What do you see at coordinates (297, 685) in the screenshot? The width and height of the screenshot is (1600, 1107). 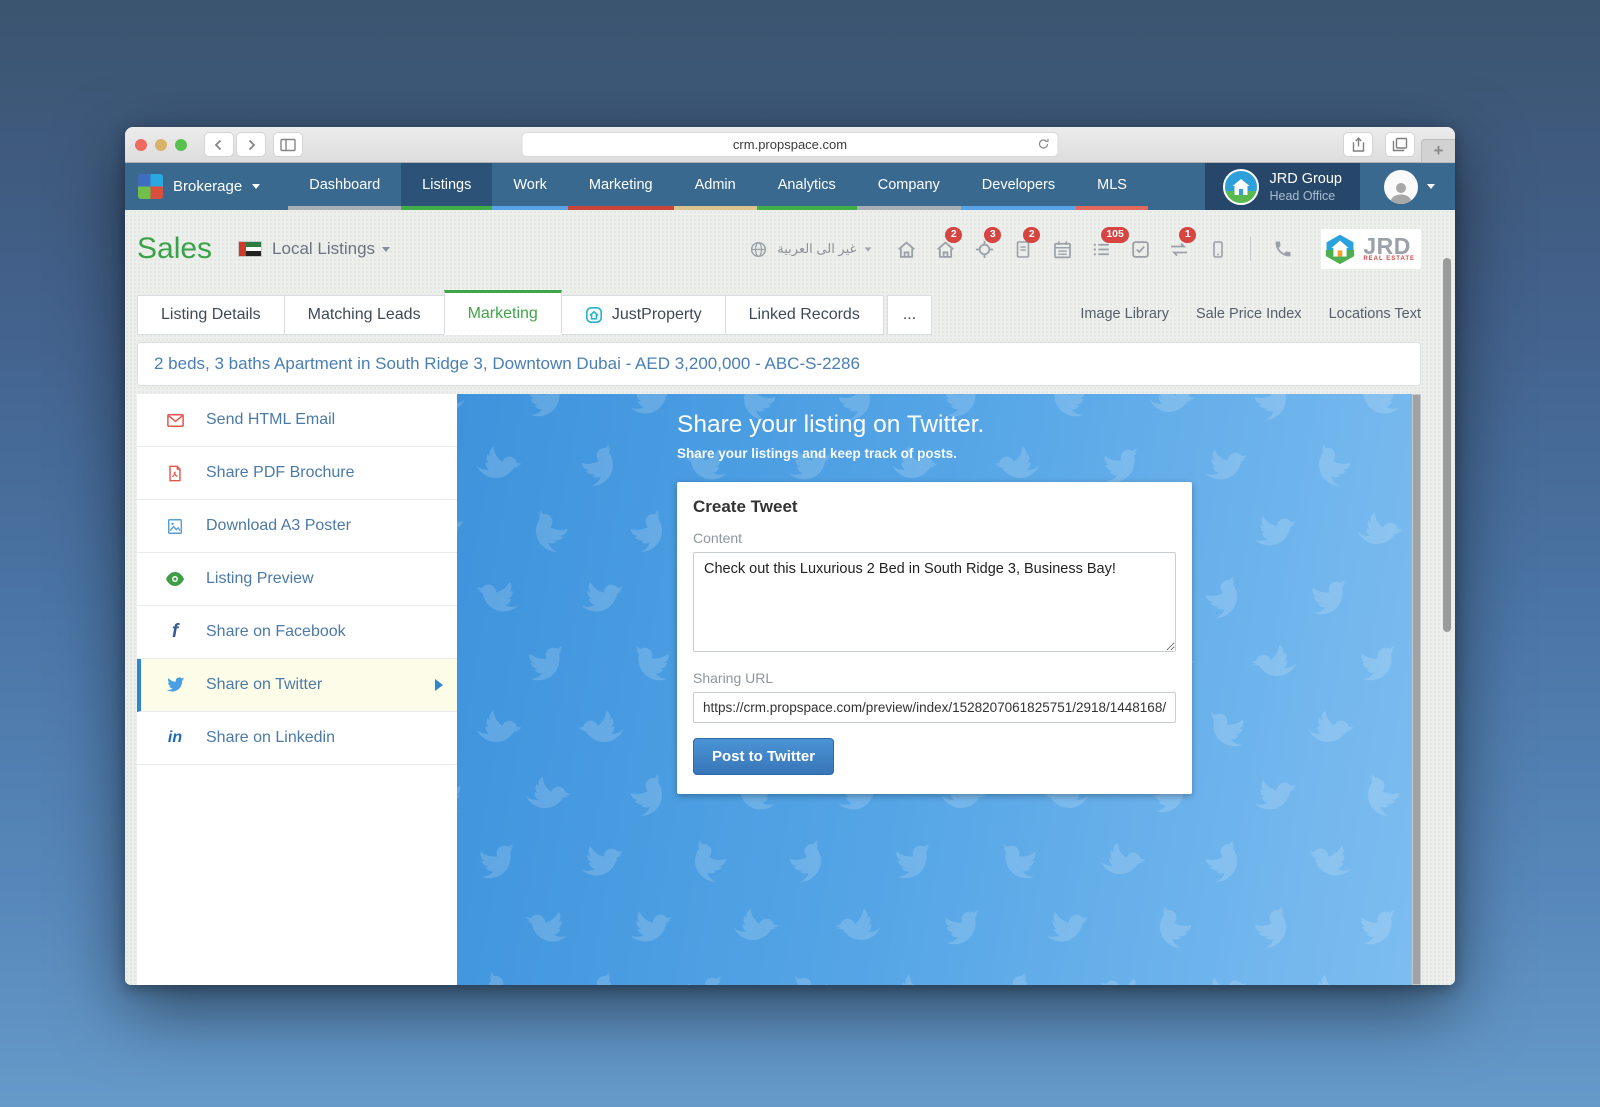 I see `menu-item-share-on-twitter: Share on Twitter` at bounding box center [297, 685].